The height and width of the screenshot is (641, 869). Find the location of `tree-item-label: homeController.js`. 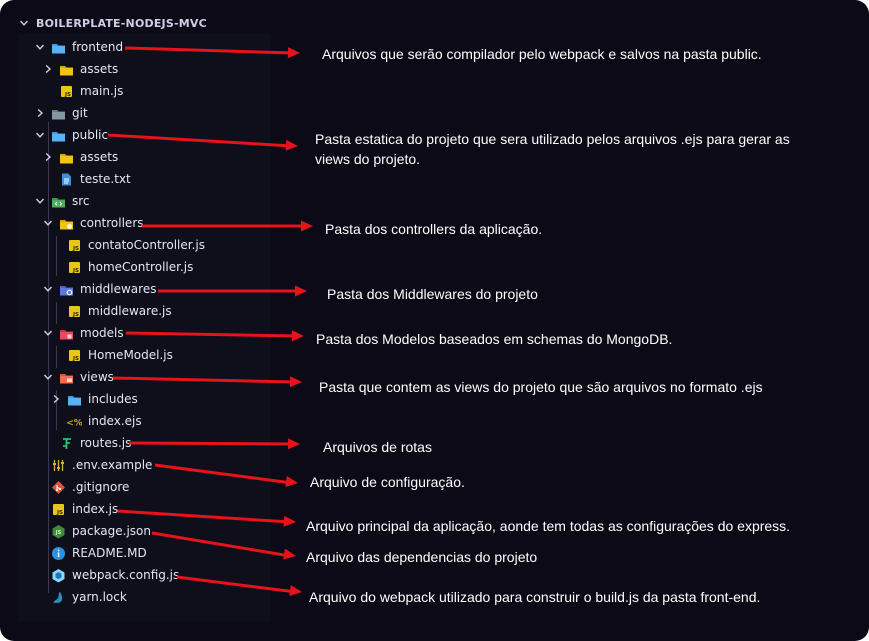

tree-item-label: homeController.js is located at coordinates (141, 267).